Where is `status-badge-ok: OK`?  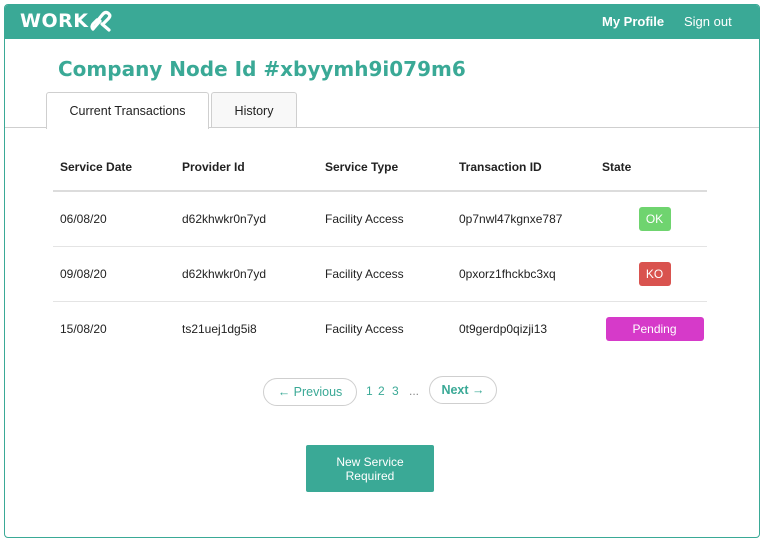
status-badge-ok: OK is located at coordinates (654, 218).